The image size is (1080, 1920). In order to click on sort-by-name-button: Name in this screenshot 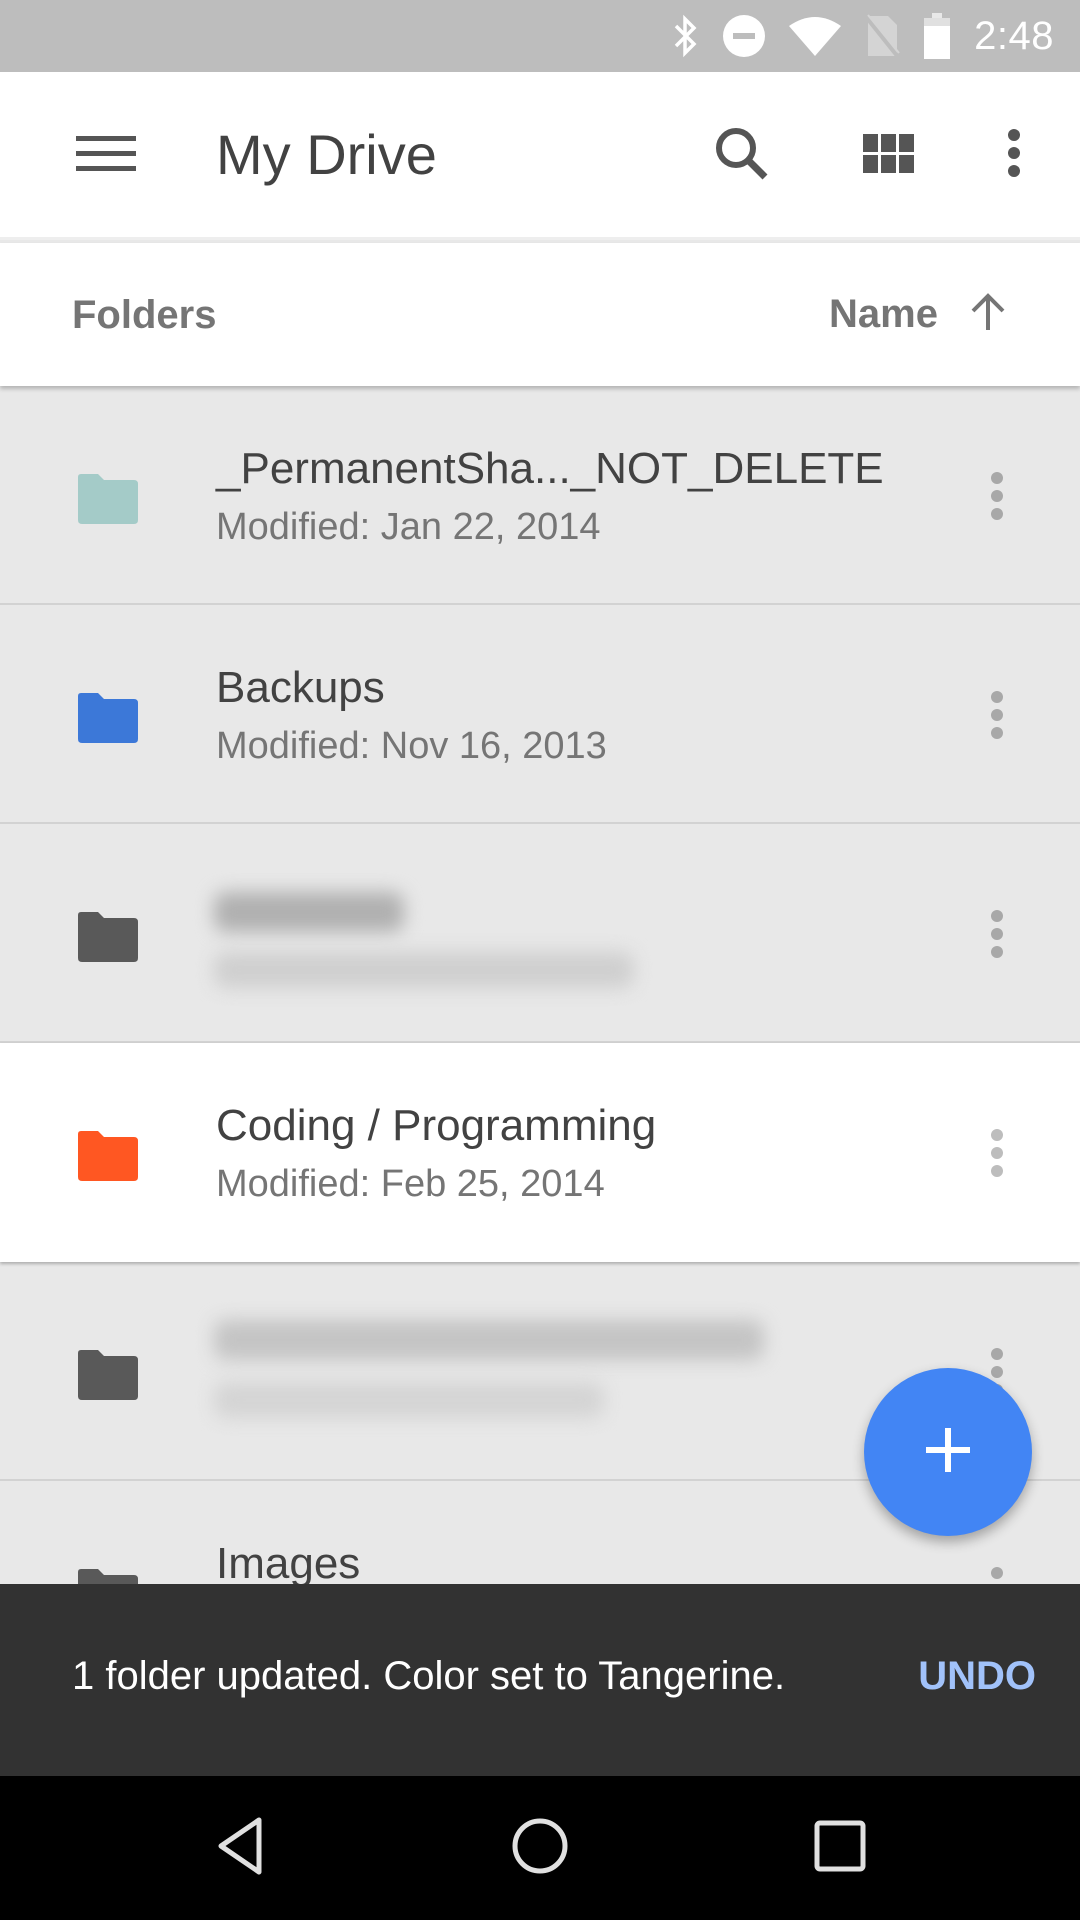, I will do `click(918, 314)`.